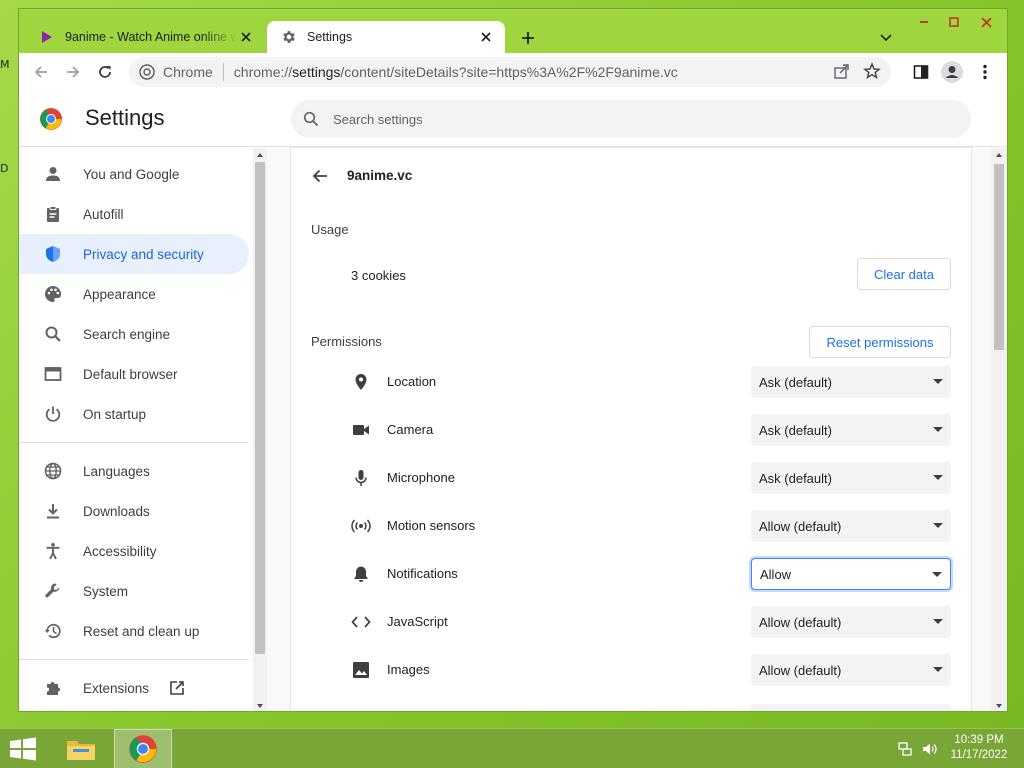 The height and width of the screenshot is (768, 1024). Describe the element at coordinates (880, 342) in the screenshot. I see `reset-permissions-button: Reset permissions` at that location.